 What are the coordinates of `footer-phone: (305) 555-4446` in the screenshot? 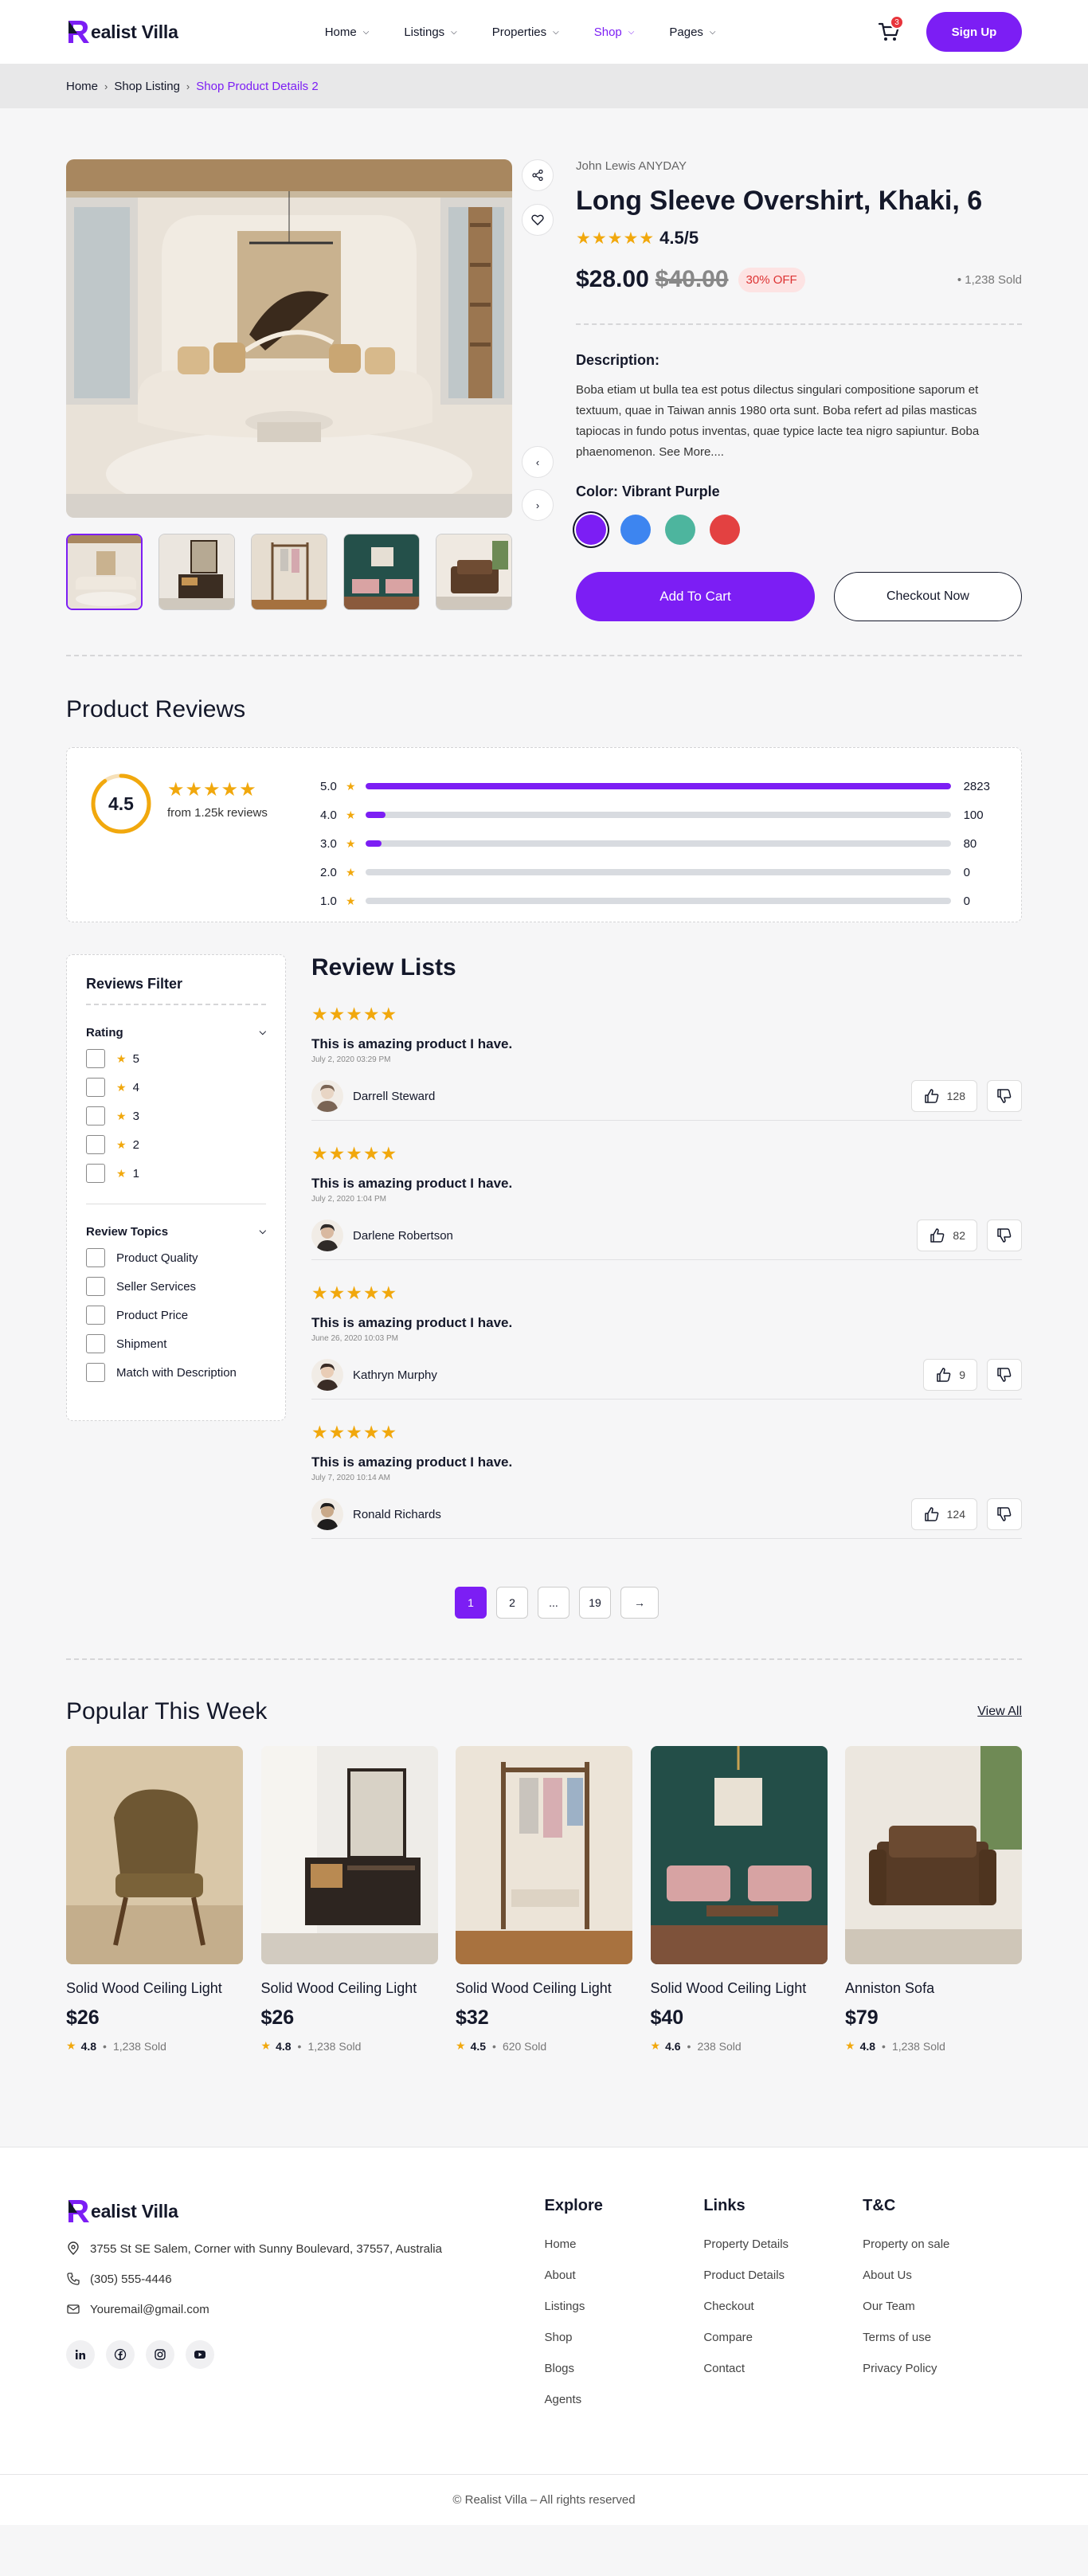 It's located at (305, 2279).